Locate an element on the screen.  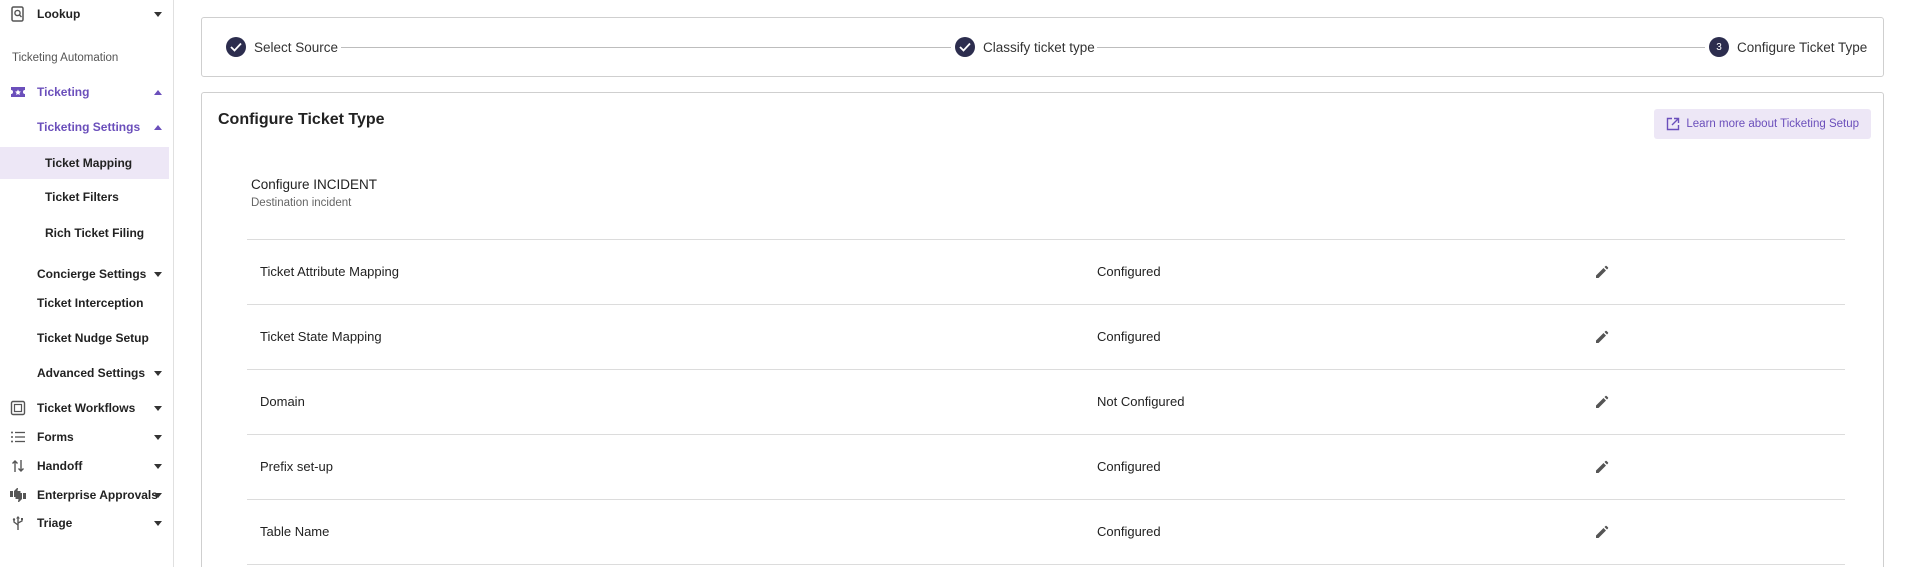
sidebar-item-ticket-interception: Ticket Interception is located at coordinates (84, 303).